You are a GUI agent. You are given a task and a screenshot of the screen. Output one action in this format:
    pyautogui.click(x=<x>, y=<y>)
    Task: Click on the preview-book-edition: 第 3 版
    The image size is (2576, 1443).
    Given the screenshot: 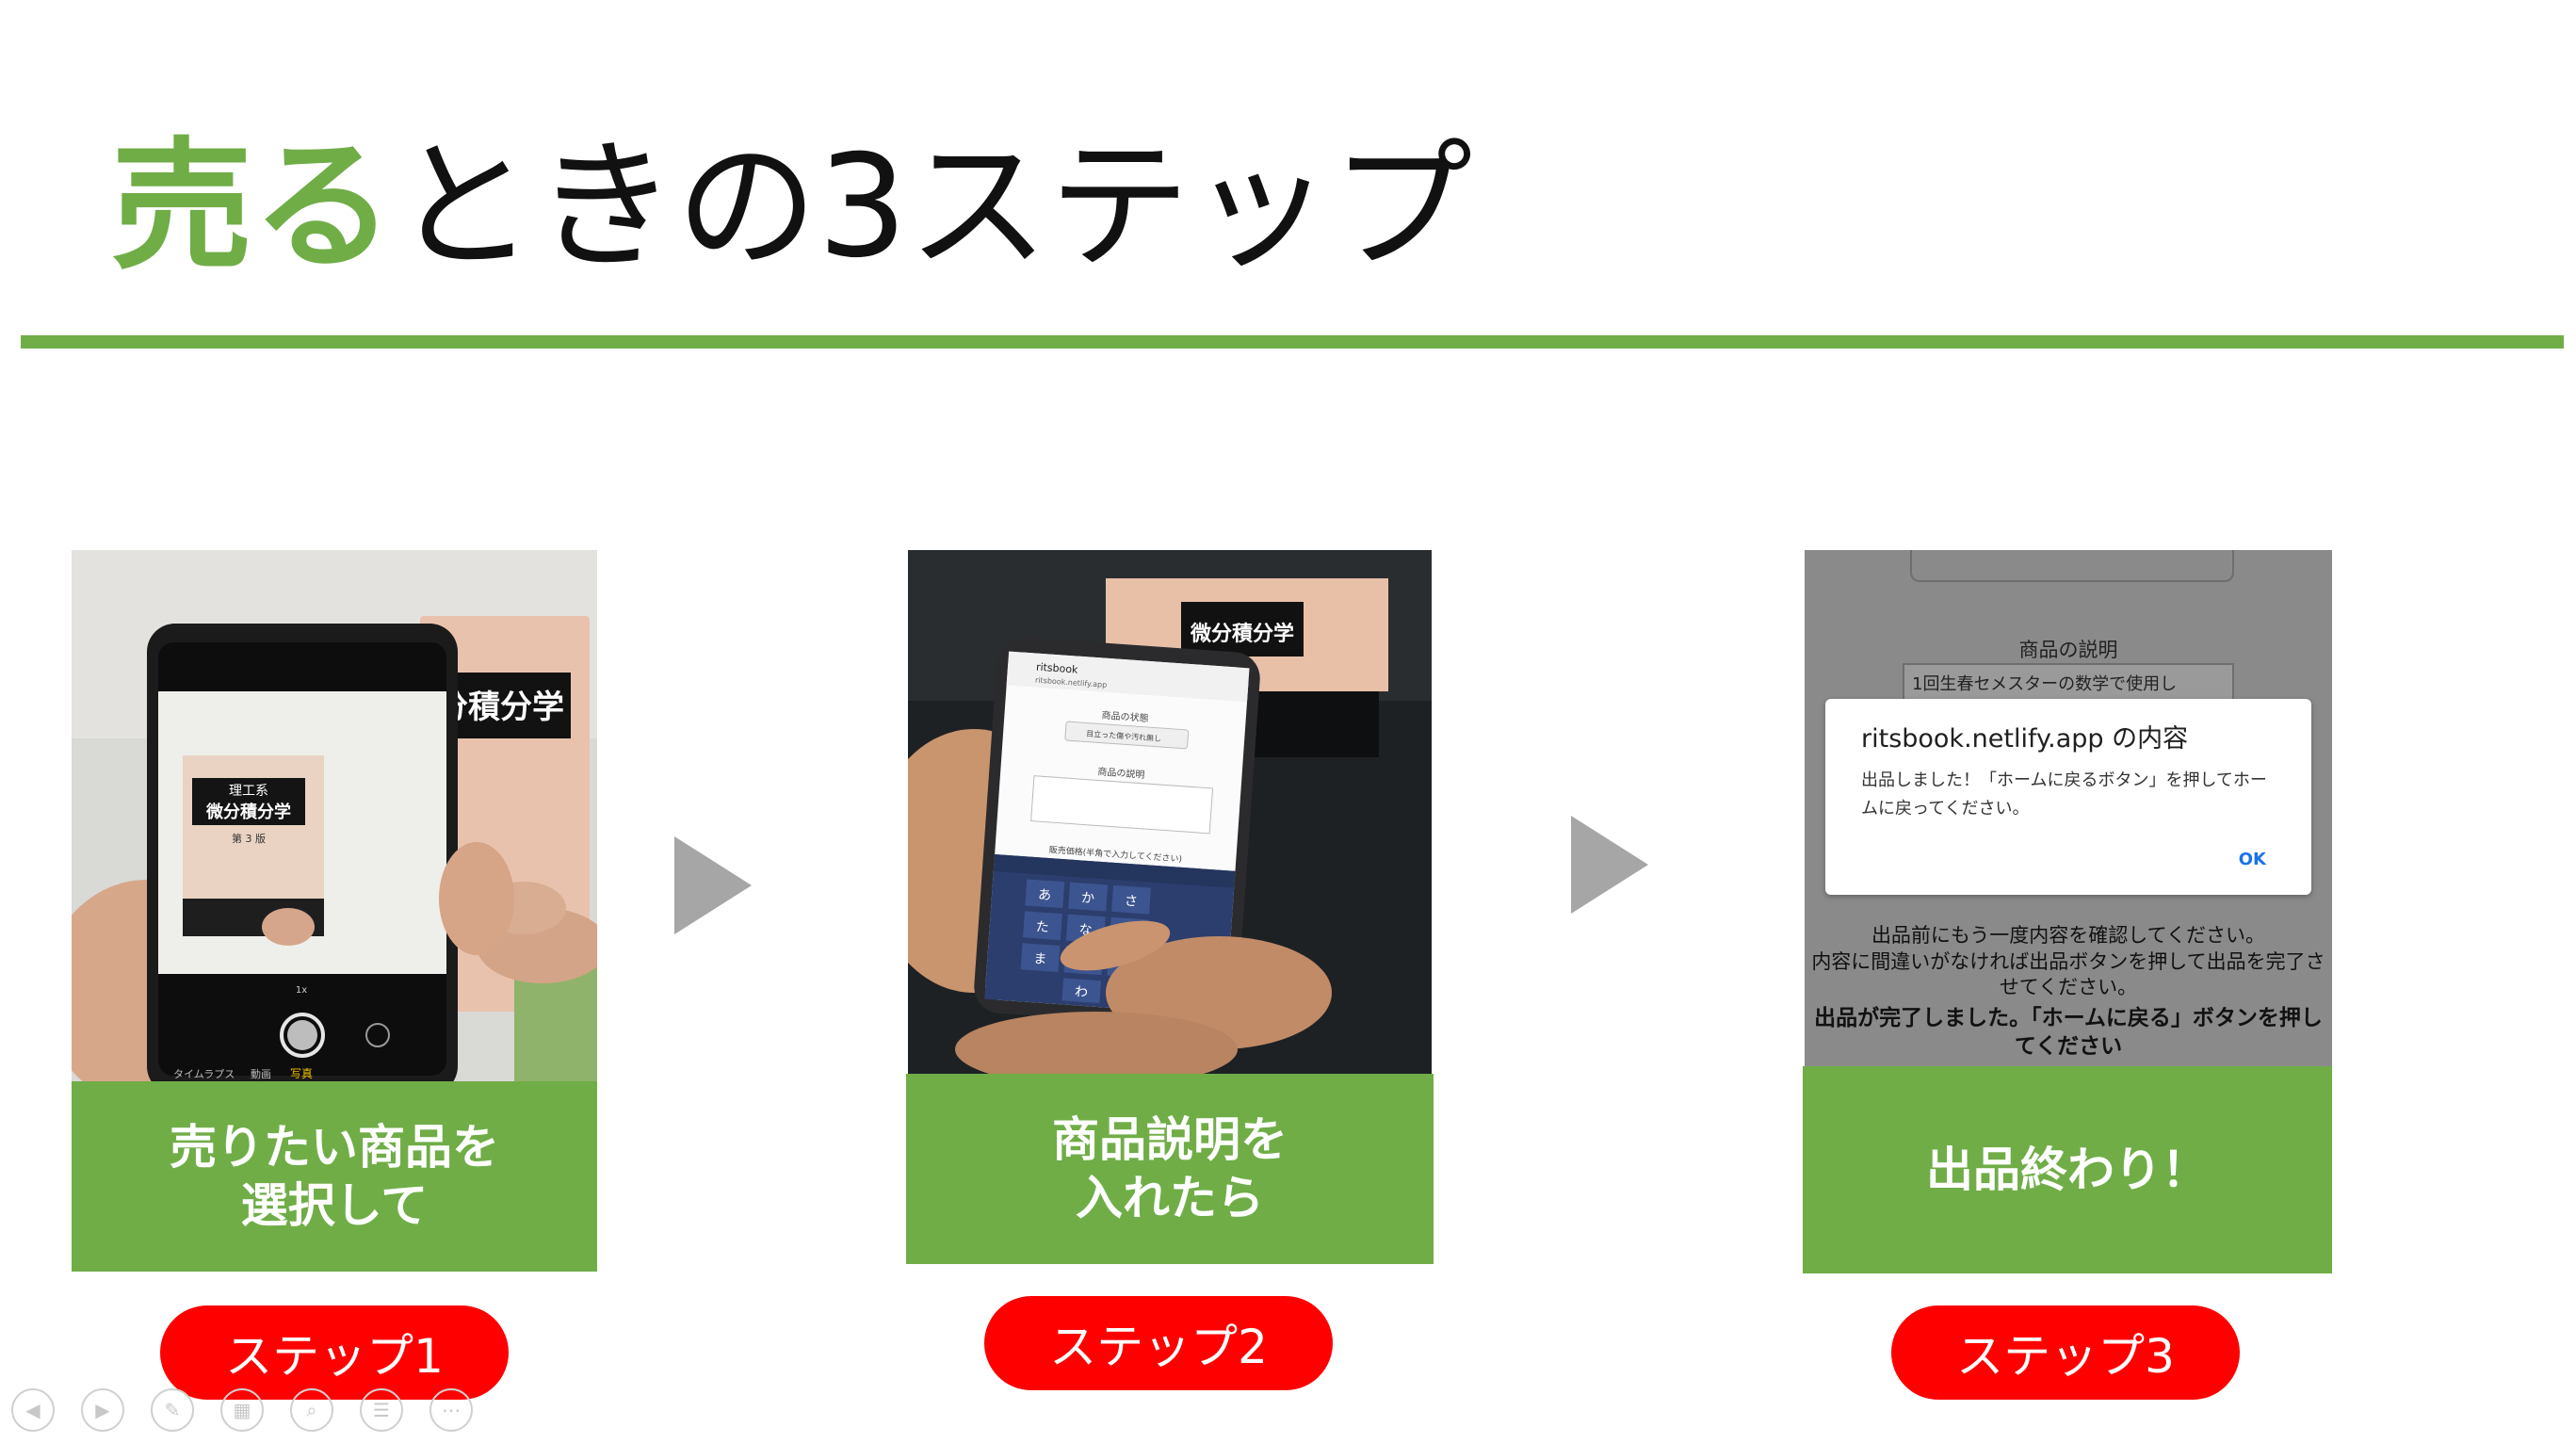 What is the action you would take?
    pyautogui.click(x=249, y=838)
    